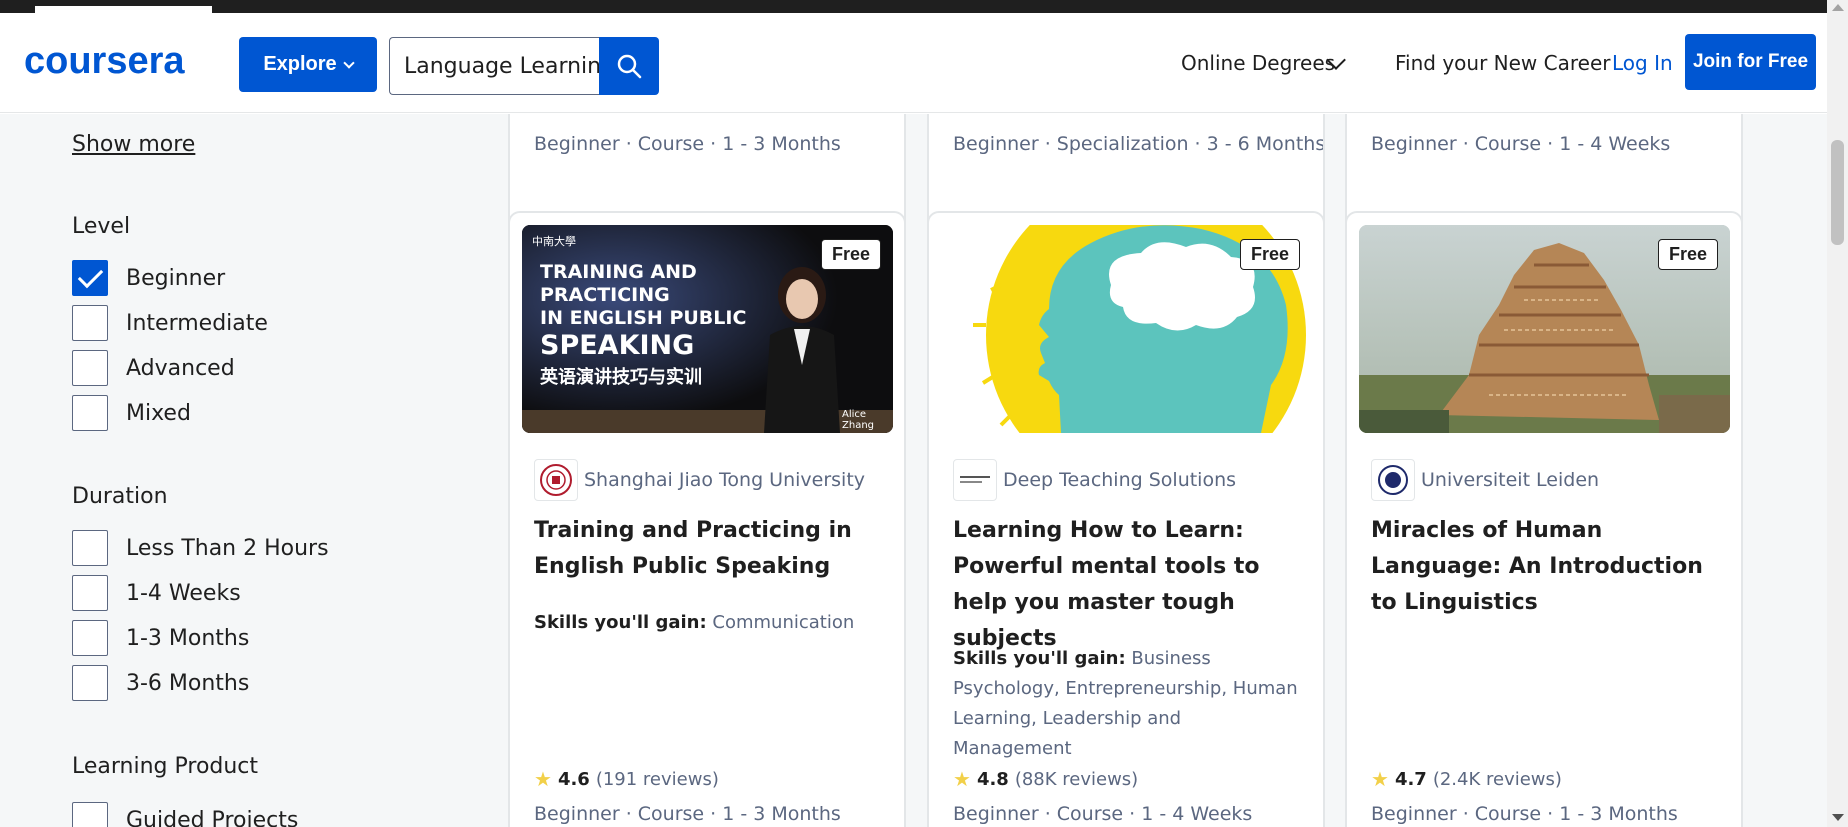  I want to click on partner-info: Universiteit Leiden, so click(1485, 480).